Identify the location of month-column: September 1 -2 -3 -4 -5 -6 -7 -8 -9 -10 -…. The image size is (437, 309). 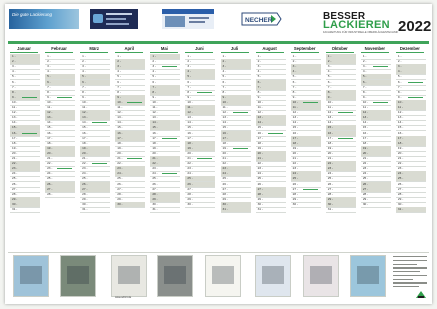
(305, 148).